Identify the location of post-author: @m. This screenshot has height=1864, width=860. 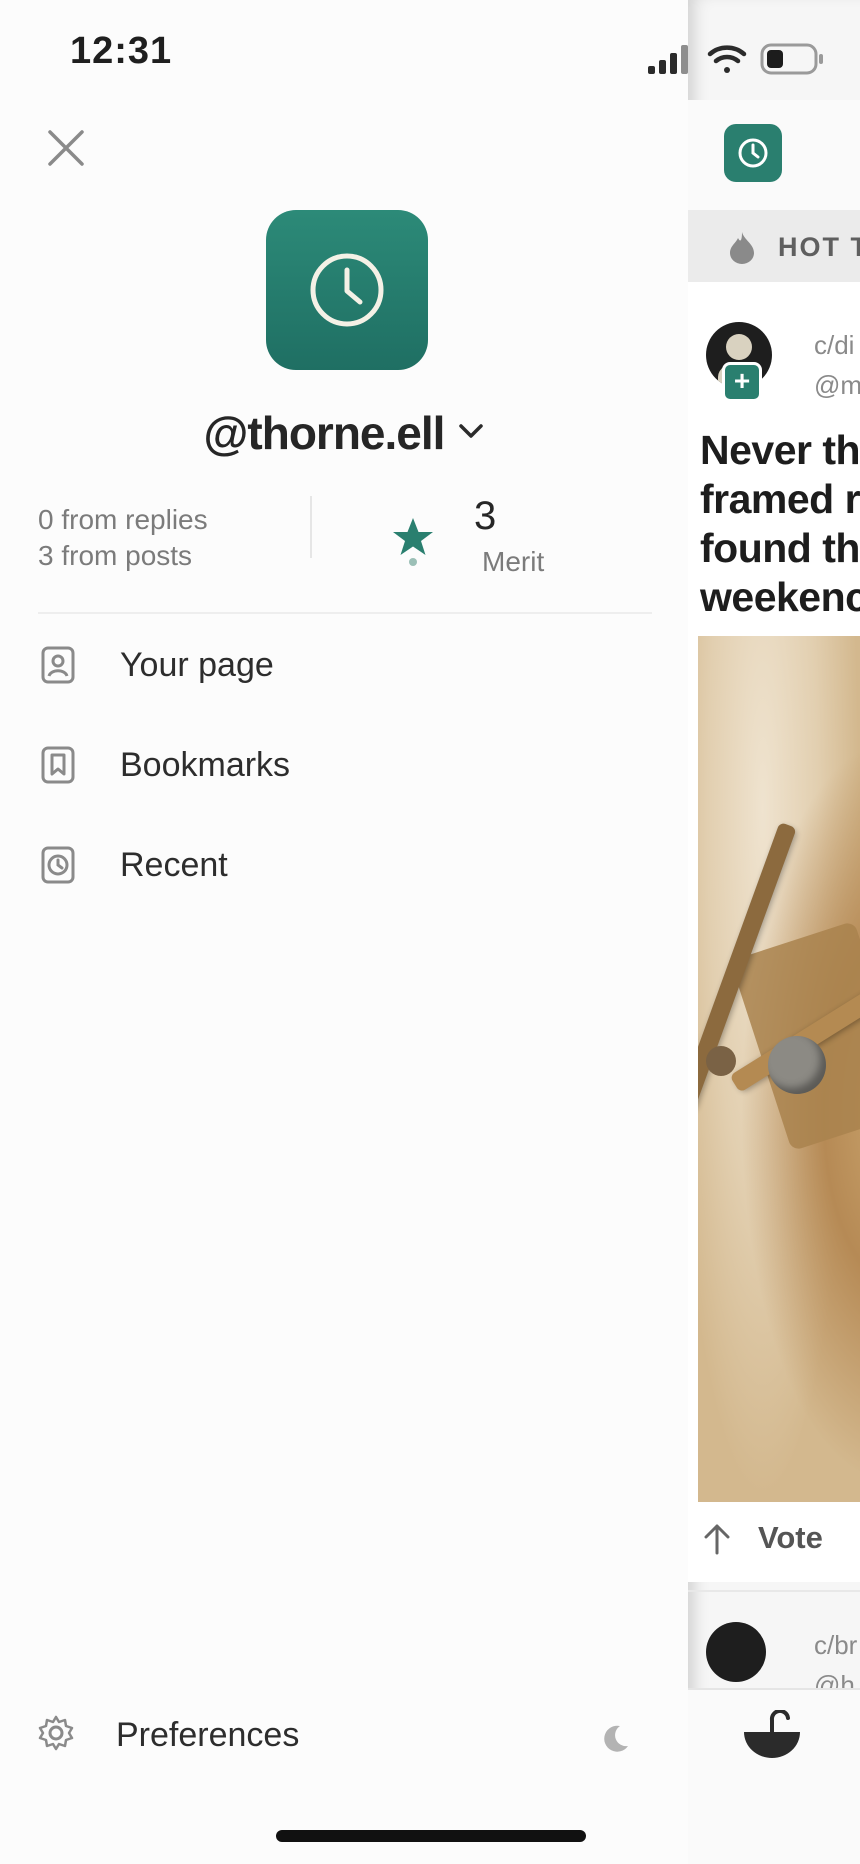
(837, 385).